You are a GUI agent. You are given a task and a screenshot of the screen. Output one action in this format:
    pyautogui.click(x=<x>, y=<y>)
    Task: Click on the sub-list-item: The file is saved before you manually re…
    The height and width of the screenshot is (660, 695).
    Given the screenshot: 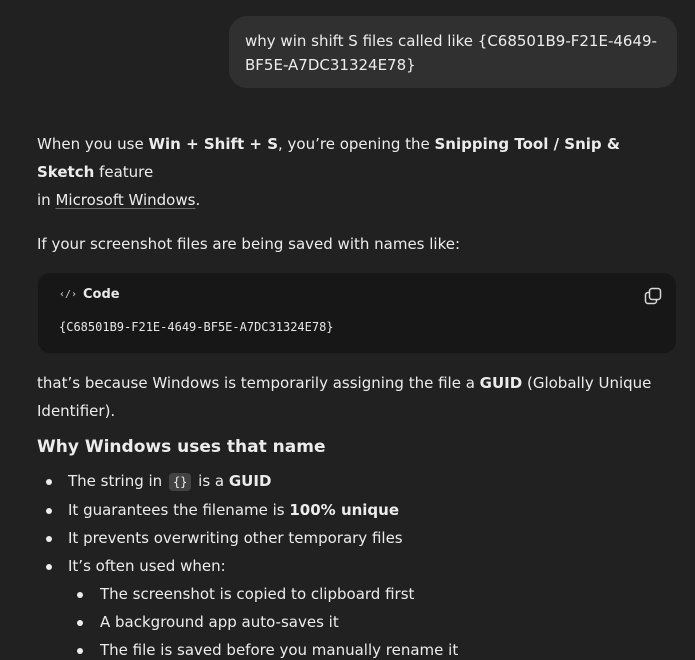 What is the action you would take?
    pyautogui.click(x=372, y=648)
    